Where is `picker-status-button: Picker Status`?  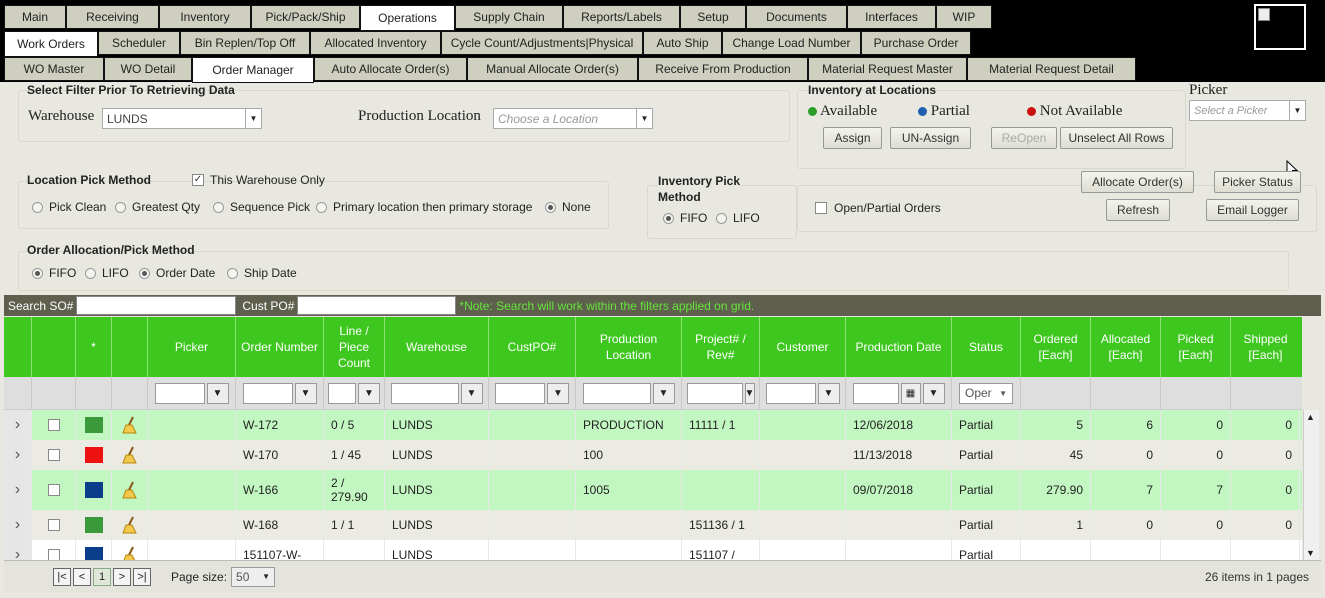
picker-status-button: Picker Status is located at coordinates (1257, 182).